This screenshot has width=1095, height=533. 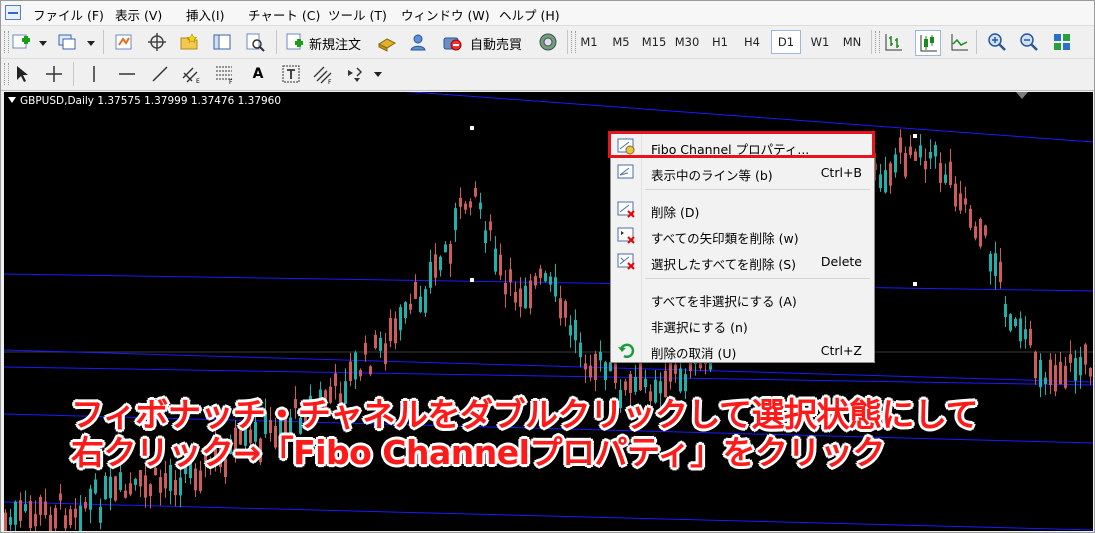 What do you see at coordinates (742, 261) in the screenshot?
I see `menu-delete-all-selected: 選択したすべてを削除 (S) Delete` at bounding box center [742, 261].